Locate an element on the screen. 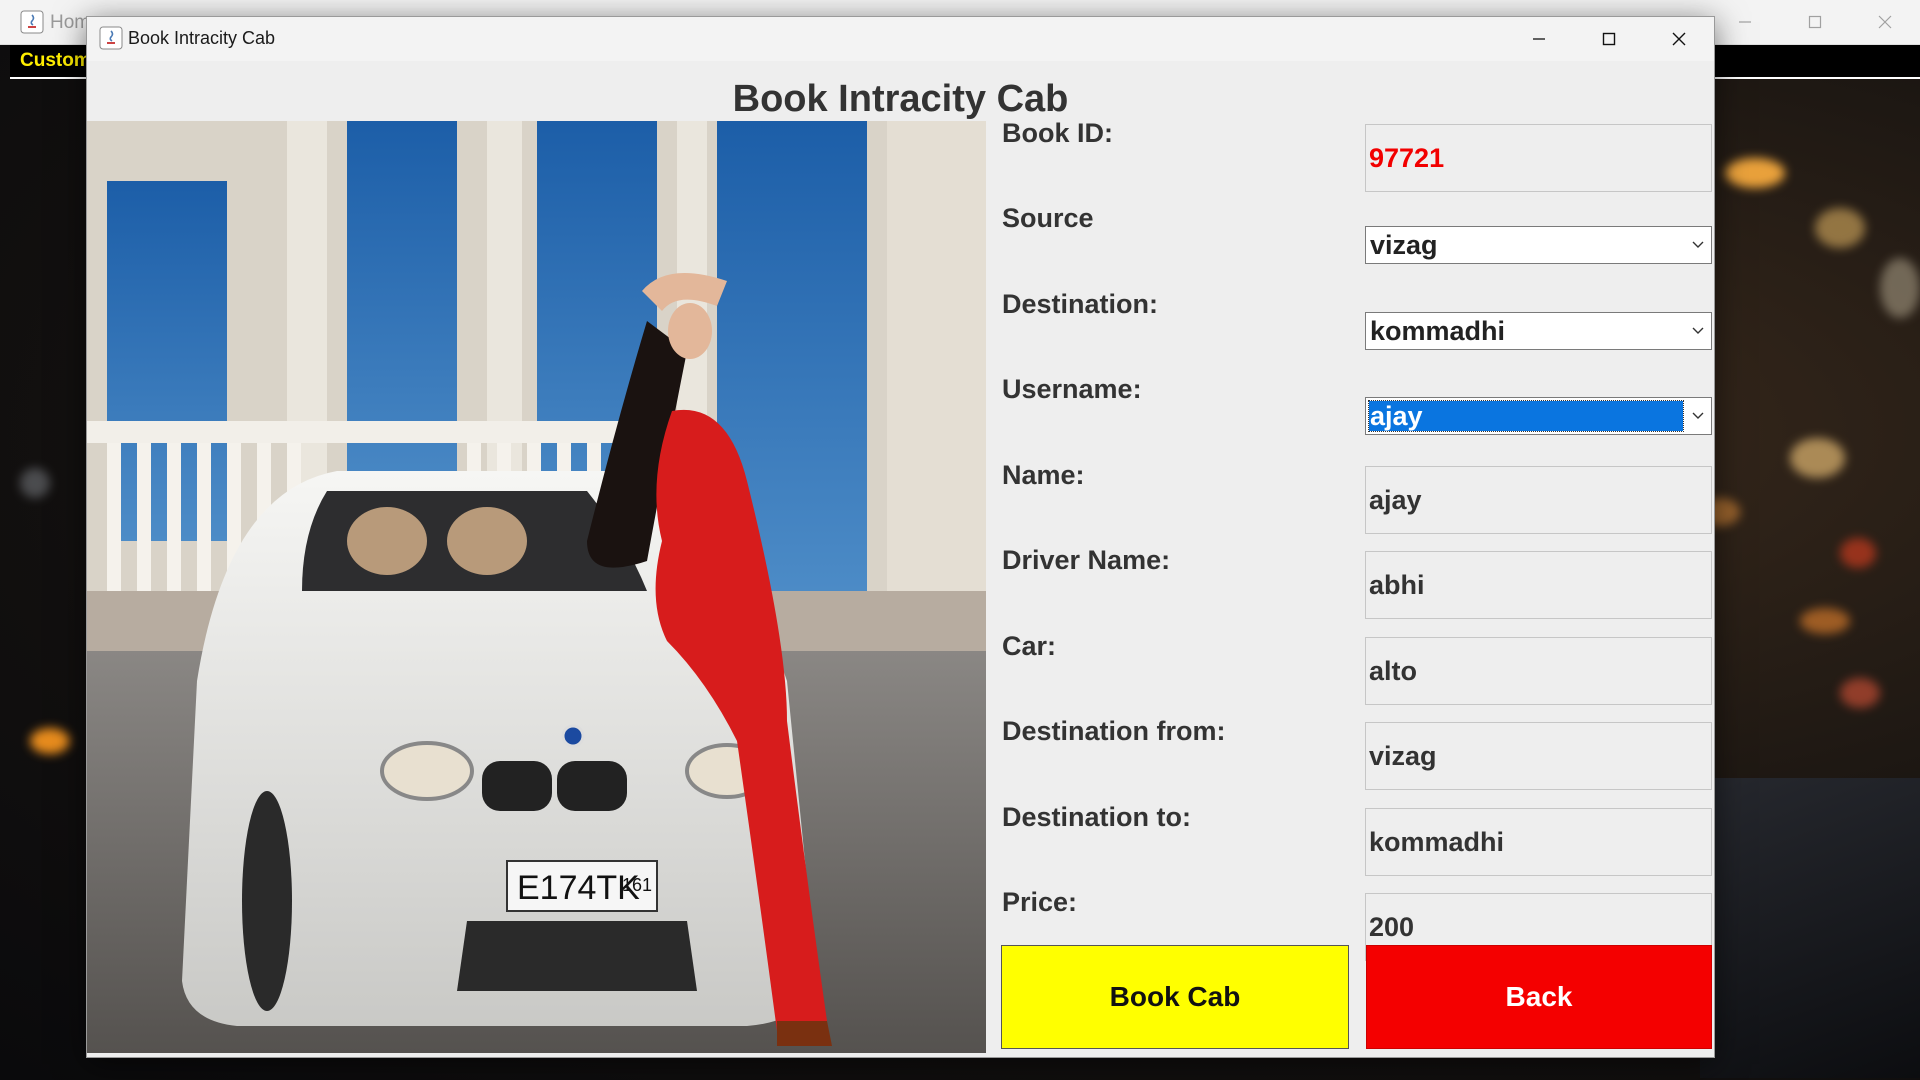  parent-maximize-button is located at coordinates (1815, 22).